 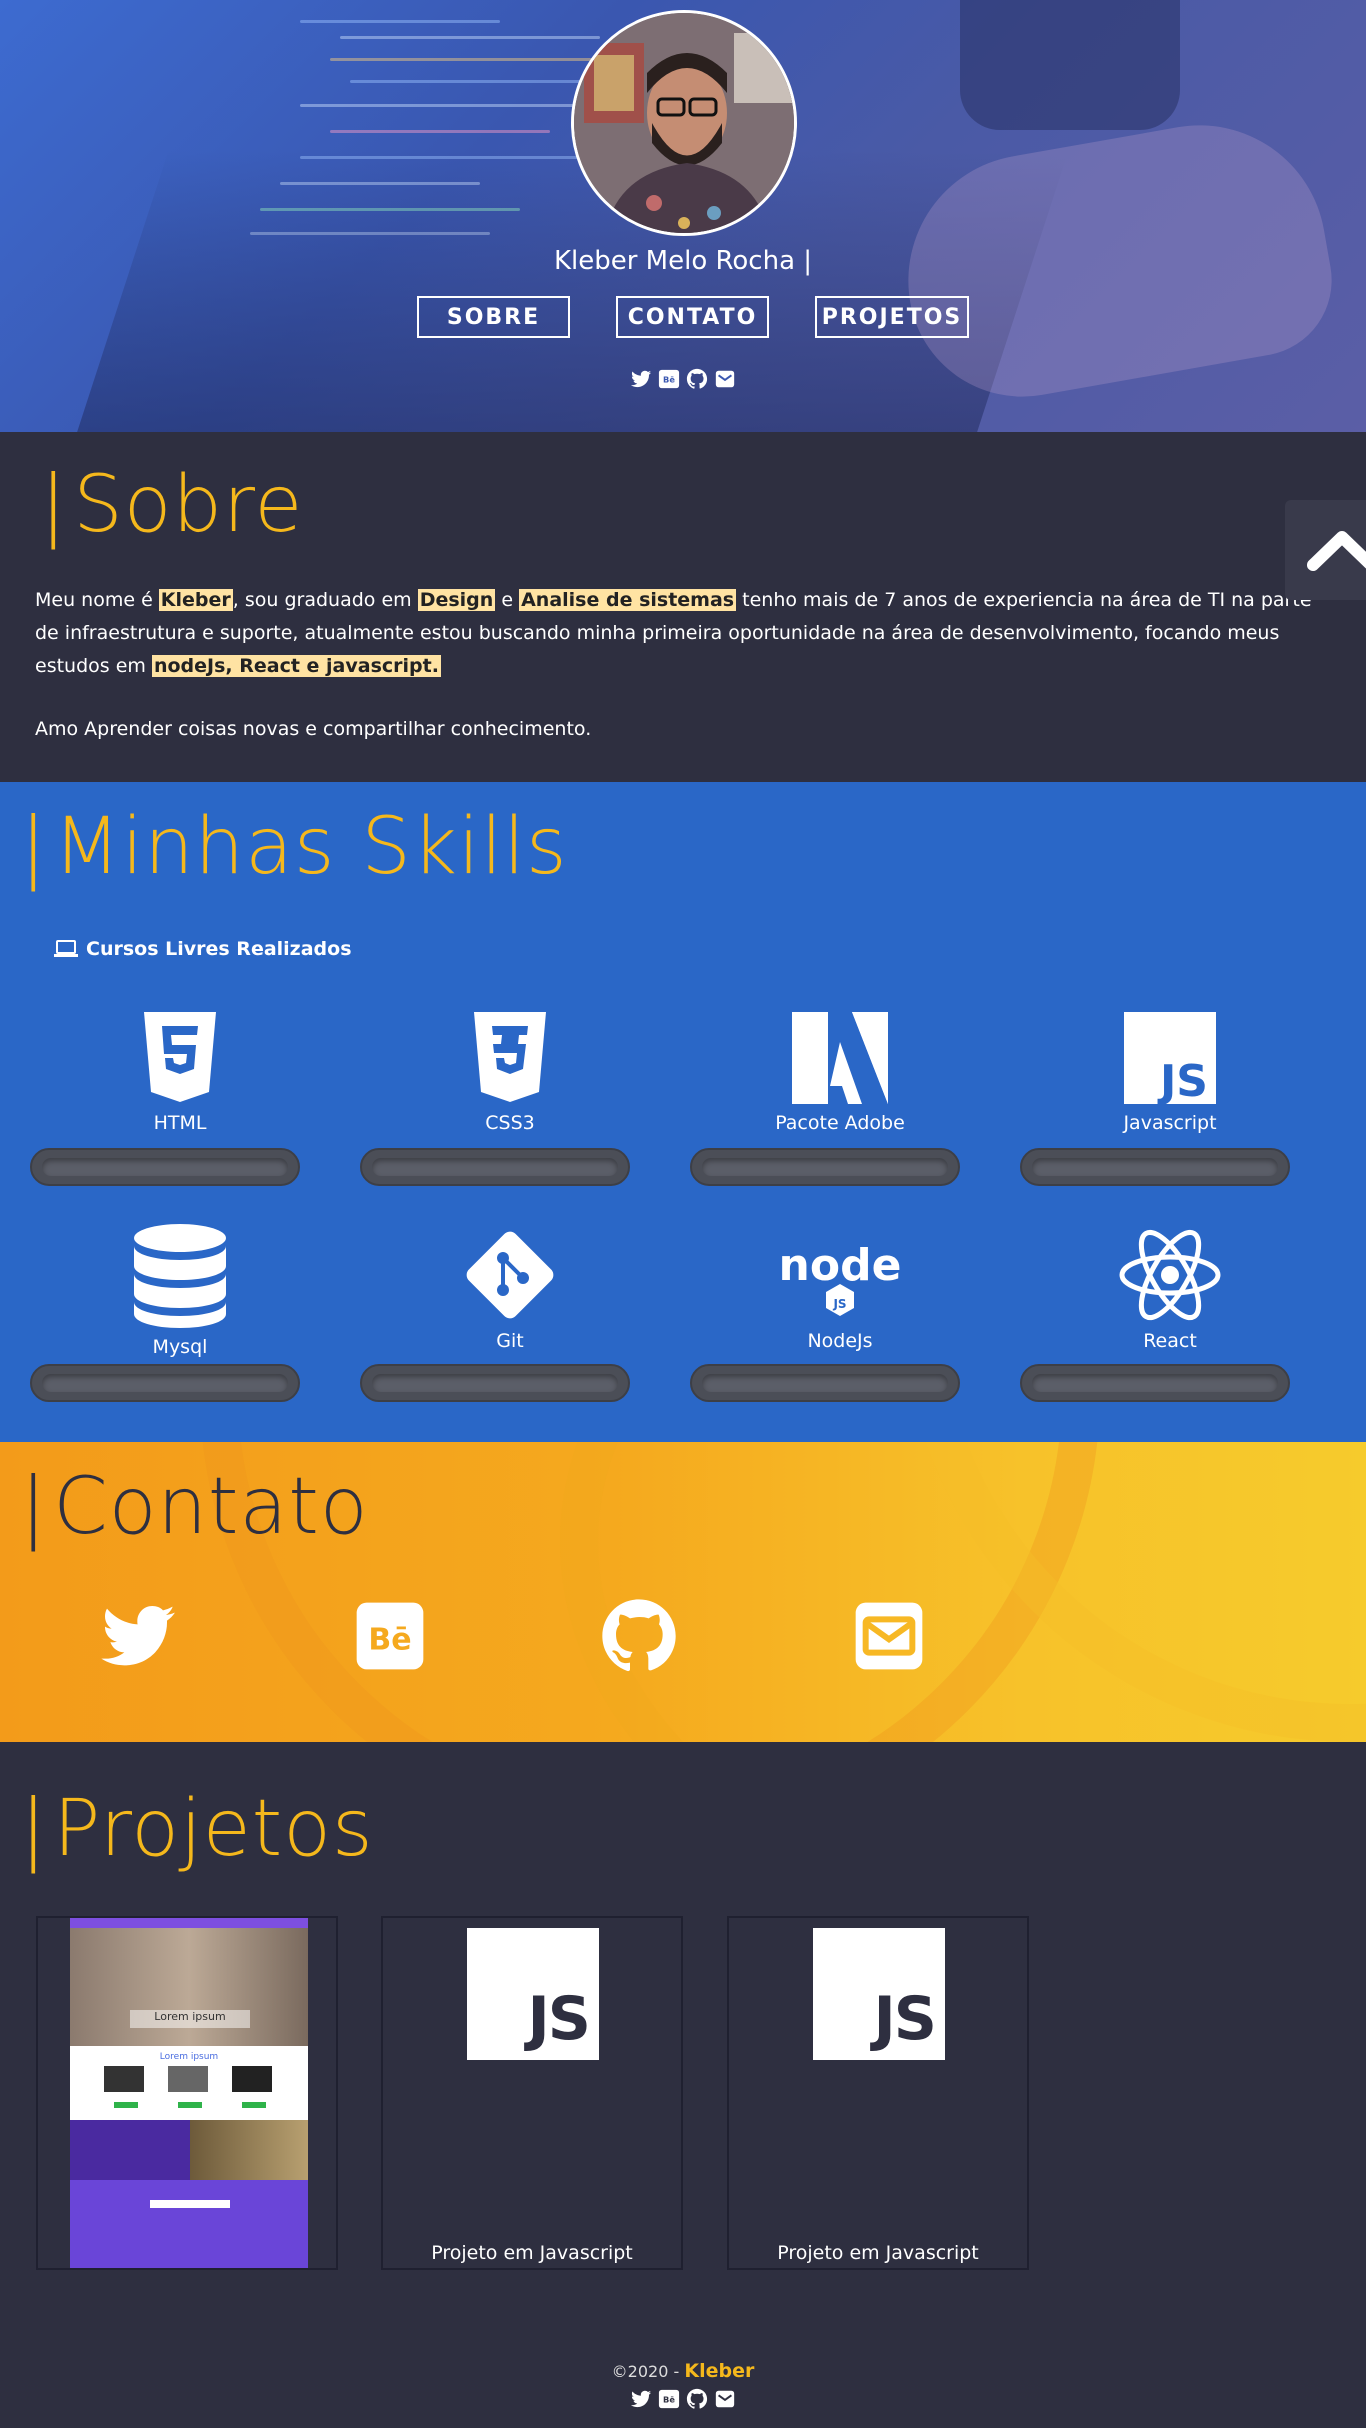 I want to click on thumb-section-title: Lorem ipsum, so click(x=189, y=2057).